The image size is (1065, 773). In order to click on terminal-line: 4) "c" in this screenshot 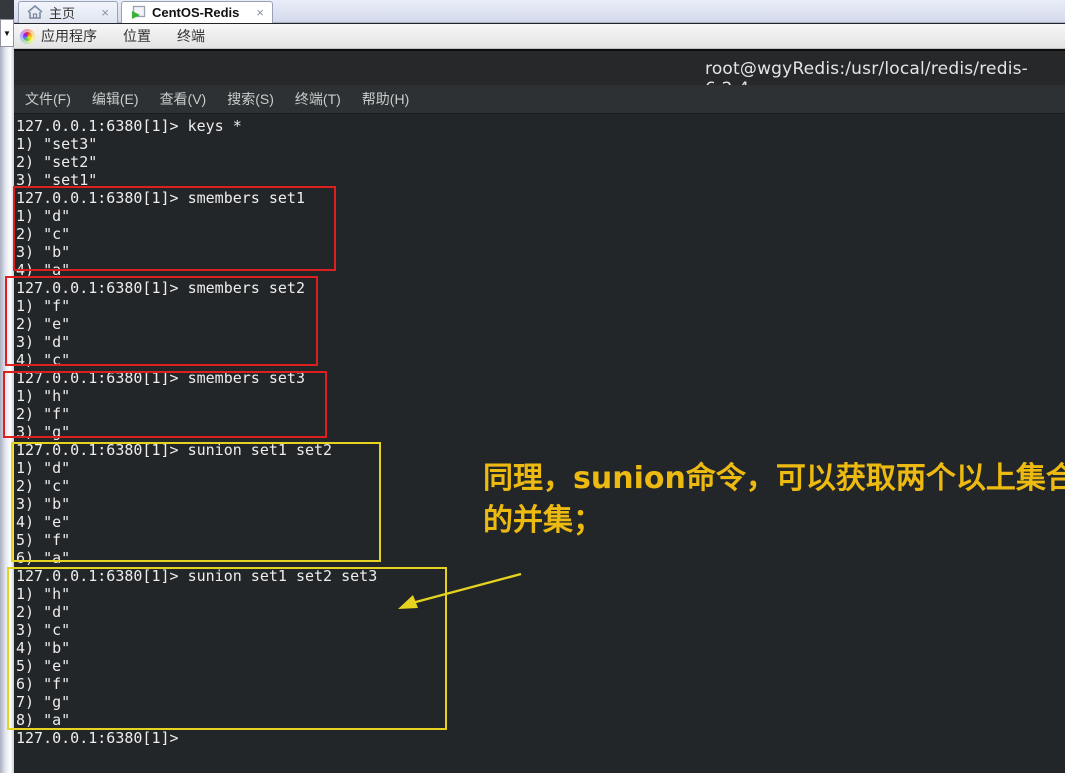, I will do `click(43, 360)`.